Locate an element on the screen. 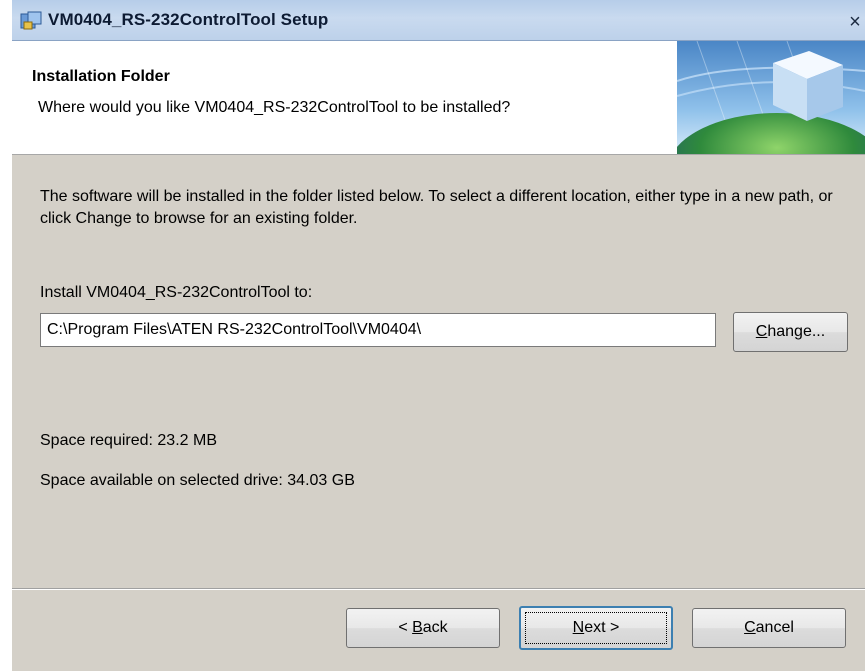 This screenshot has width=865, height=671. cancel-button: Cancel is located at coordinates (769, 628).